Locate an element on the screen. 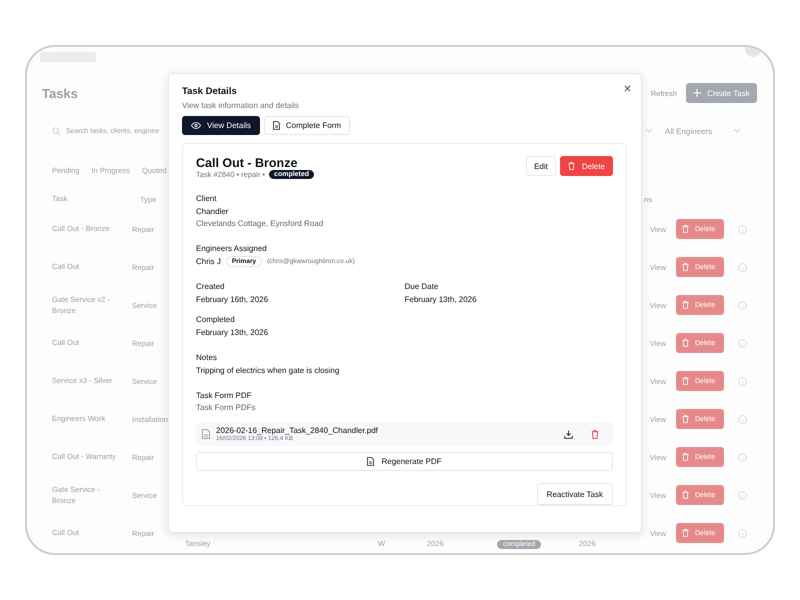  notes-text: Tripping of electrics when gate is closing is located at coordinates (268, 370).